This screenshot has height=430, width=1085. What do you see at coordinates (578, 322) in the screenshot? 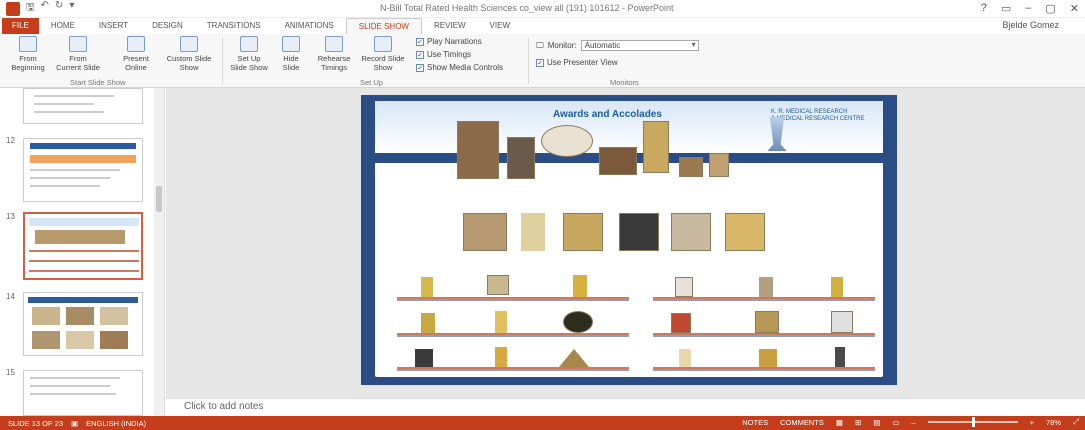
I see `award-plaque` at bounding box center [578, 322].